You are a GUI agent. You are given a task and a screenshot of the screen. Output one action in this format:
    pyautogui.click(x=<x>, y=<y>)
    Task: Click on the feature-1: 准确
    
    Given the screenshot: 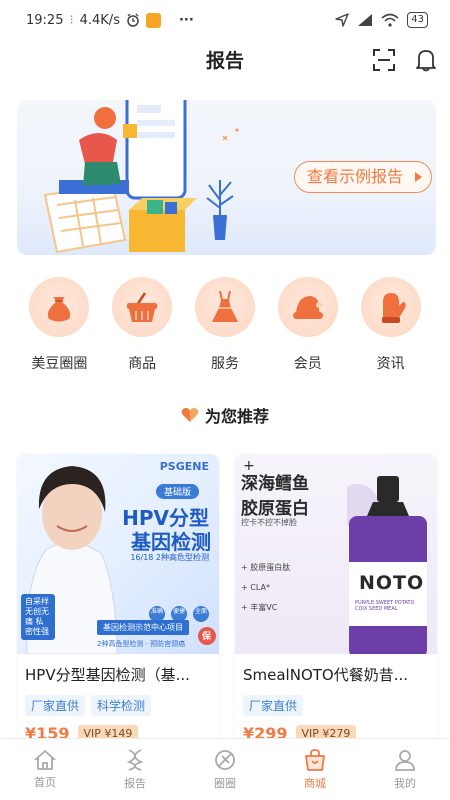 What is the action you would take?
    pyautogui.click(x=157, y=611)
    